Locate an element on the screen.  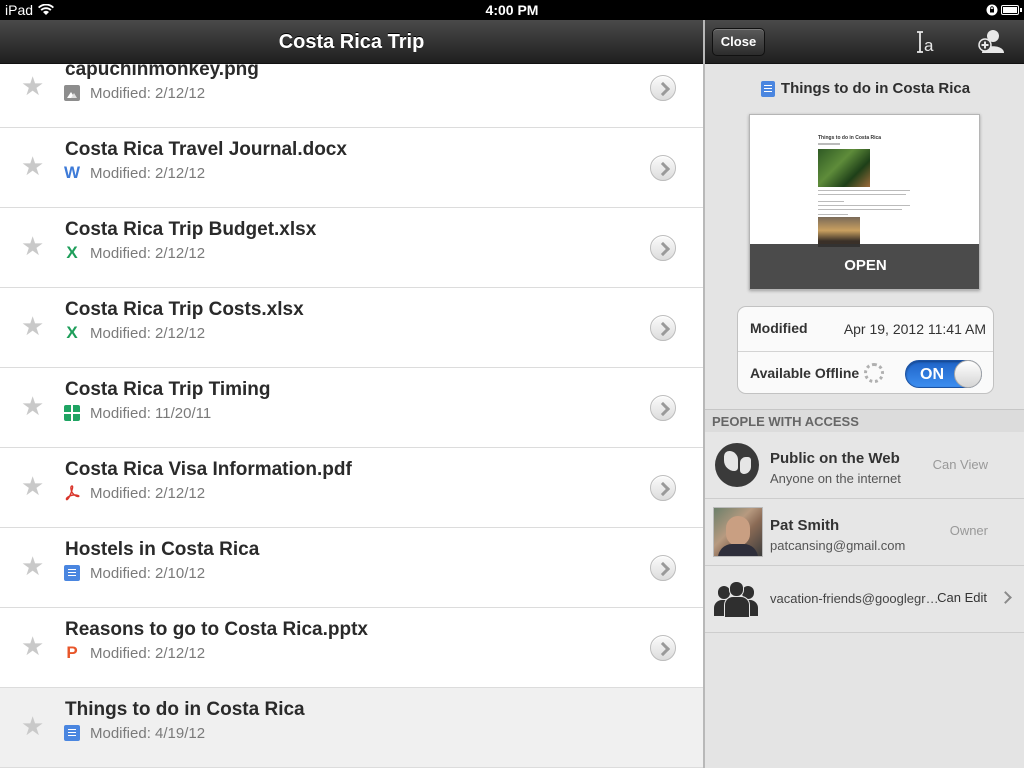
file-name: Costa Rica Travel Journal.docx is located at coordinates (206, 149).